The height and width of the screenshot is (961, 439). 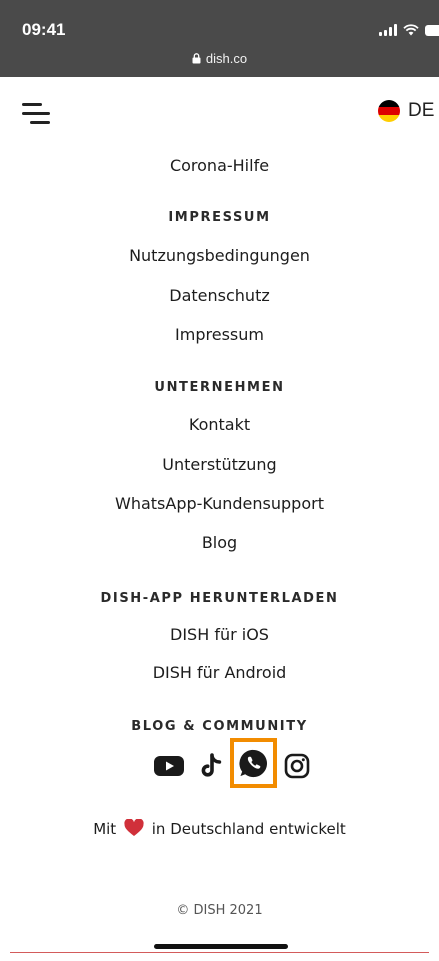 I want to click on made-in-germany-text: Mit in Deutschland entwickelt, so click(x=219, y=829).